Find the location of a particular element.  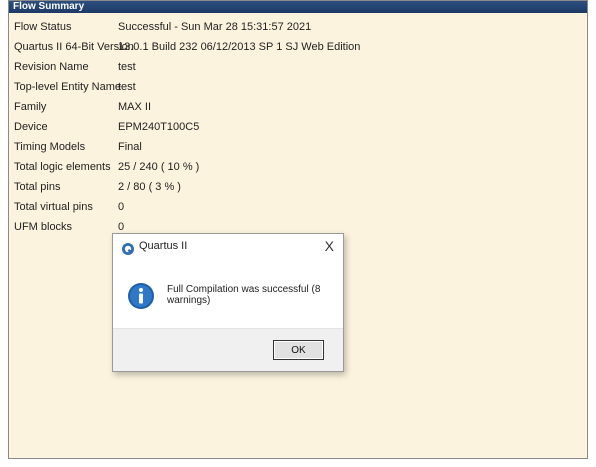

table-row: Total logic elements 25 / 240 ( 10 % ) is located at coordinates (298, 167).